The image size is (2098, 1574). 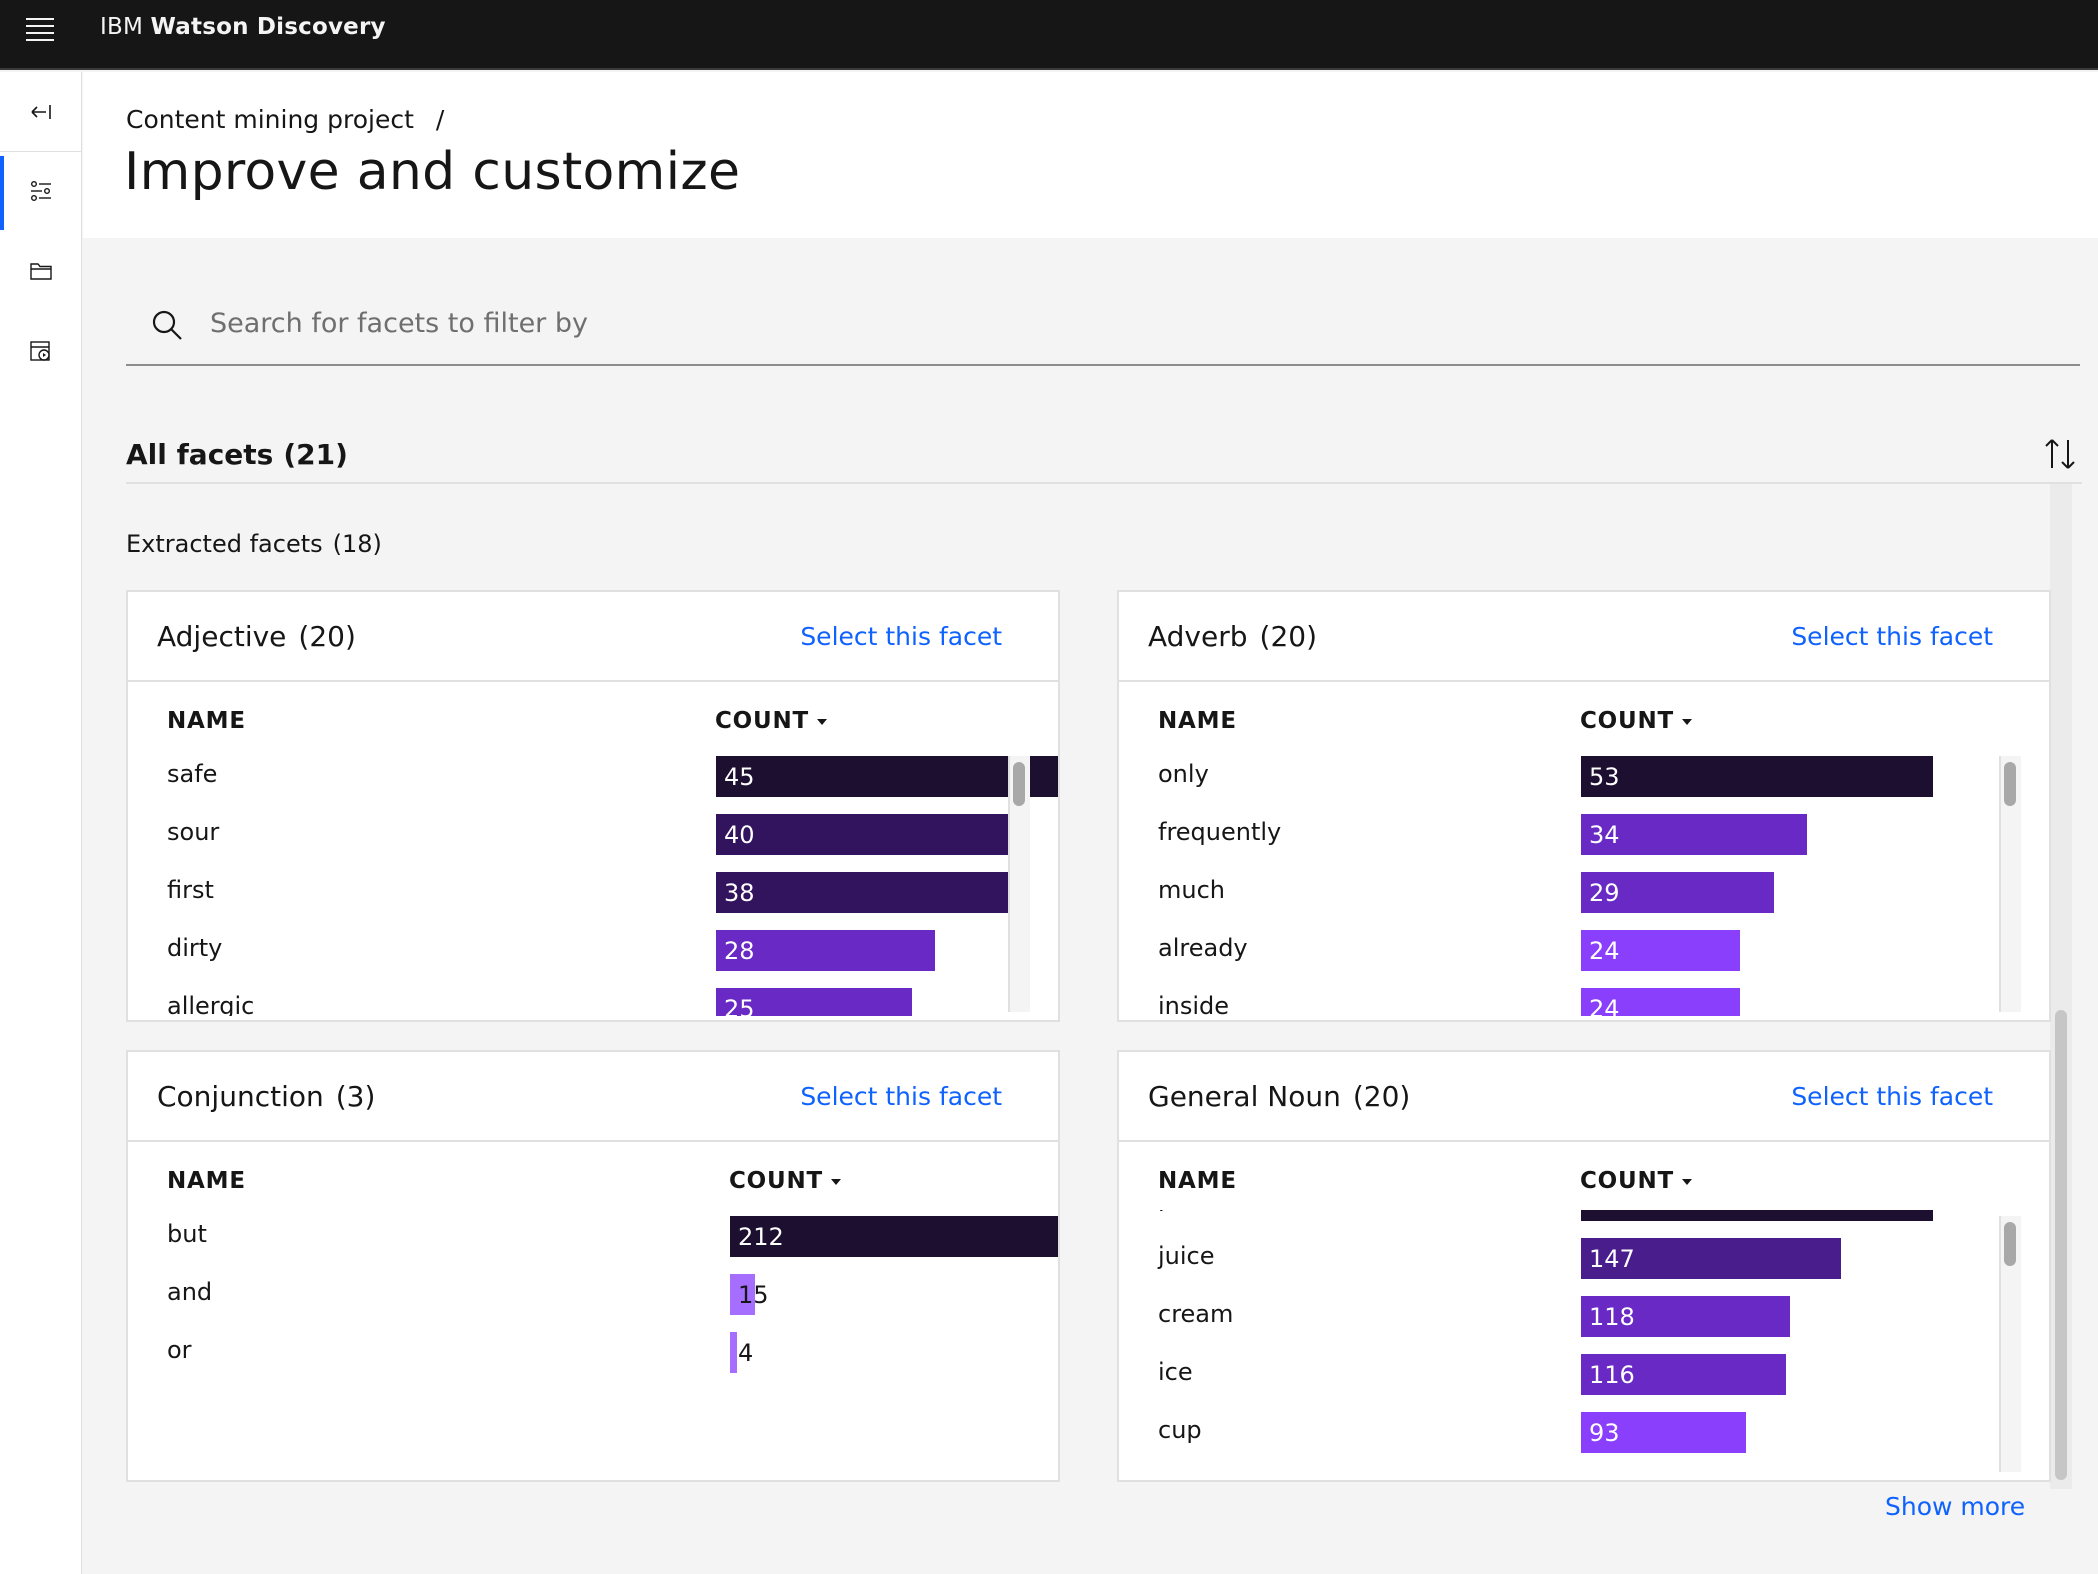 I want to click on row-name: or, so click(x=179, y=1350).